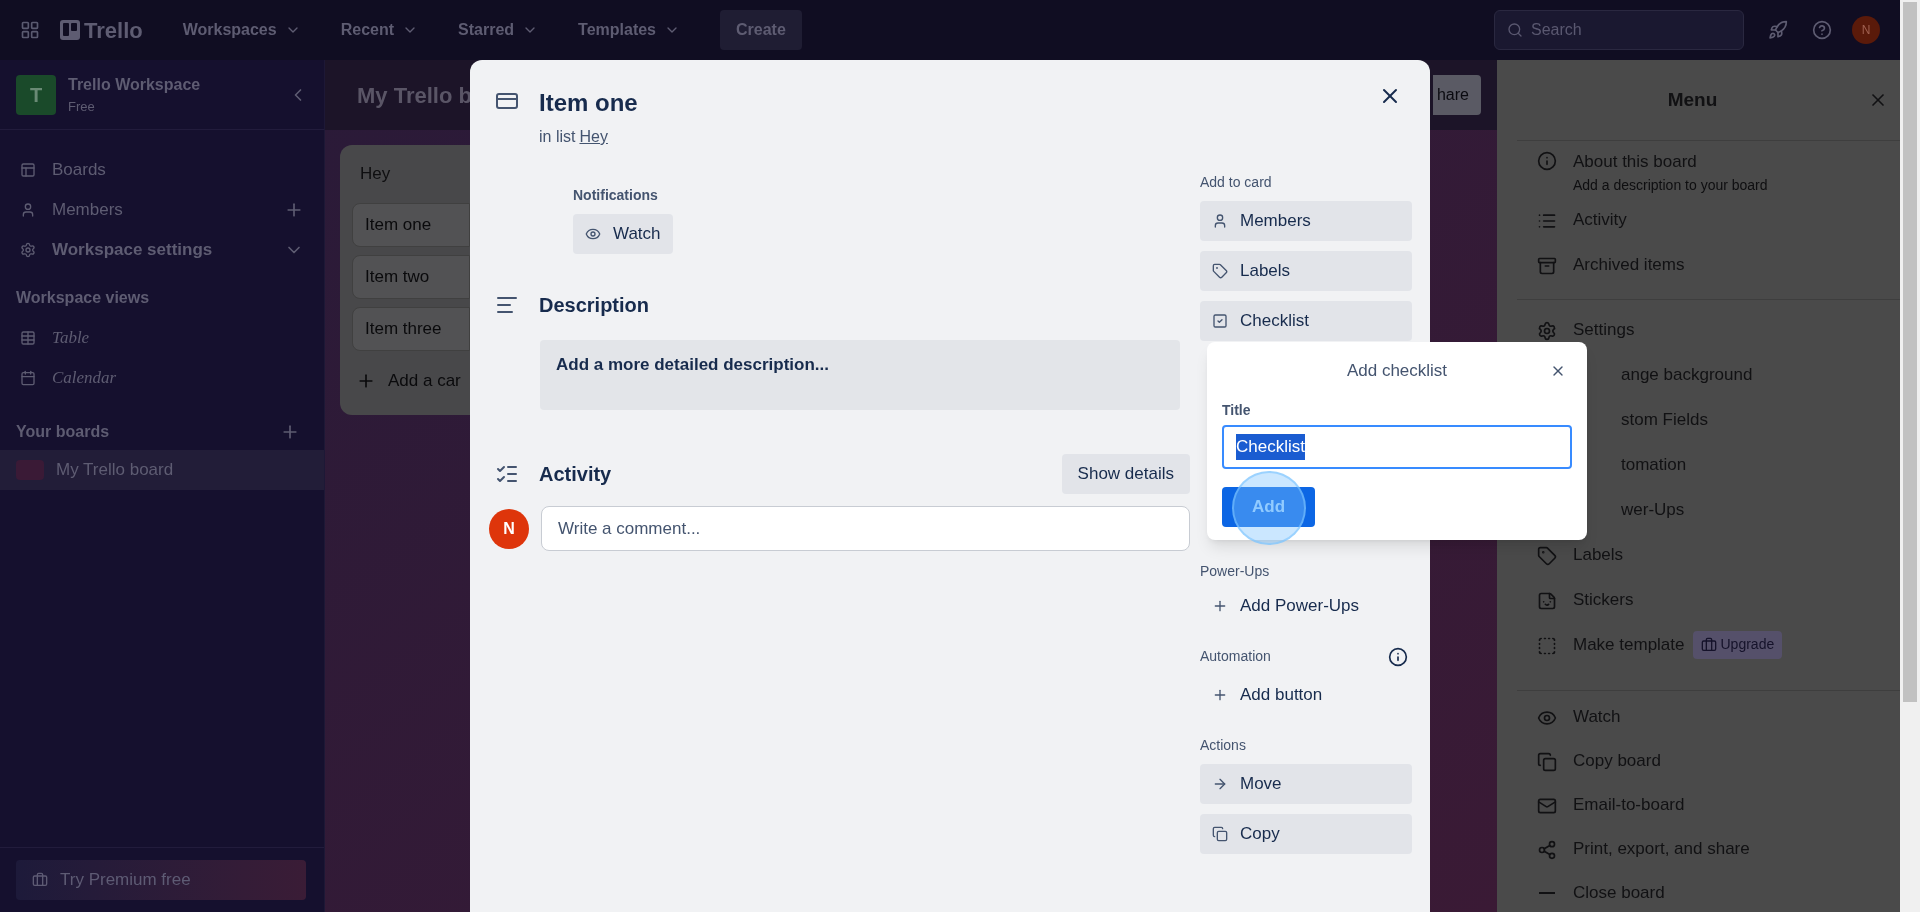  Describe the element at coordinates (411, 276) in the screenshot. I see `list-card: Item two` at that location.